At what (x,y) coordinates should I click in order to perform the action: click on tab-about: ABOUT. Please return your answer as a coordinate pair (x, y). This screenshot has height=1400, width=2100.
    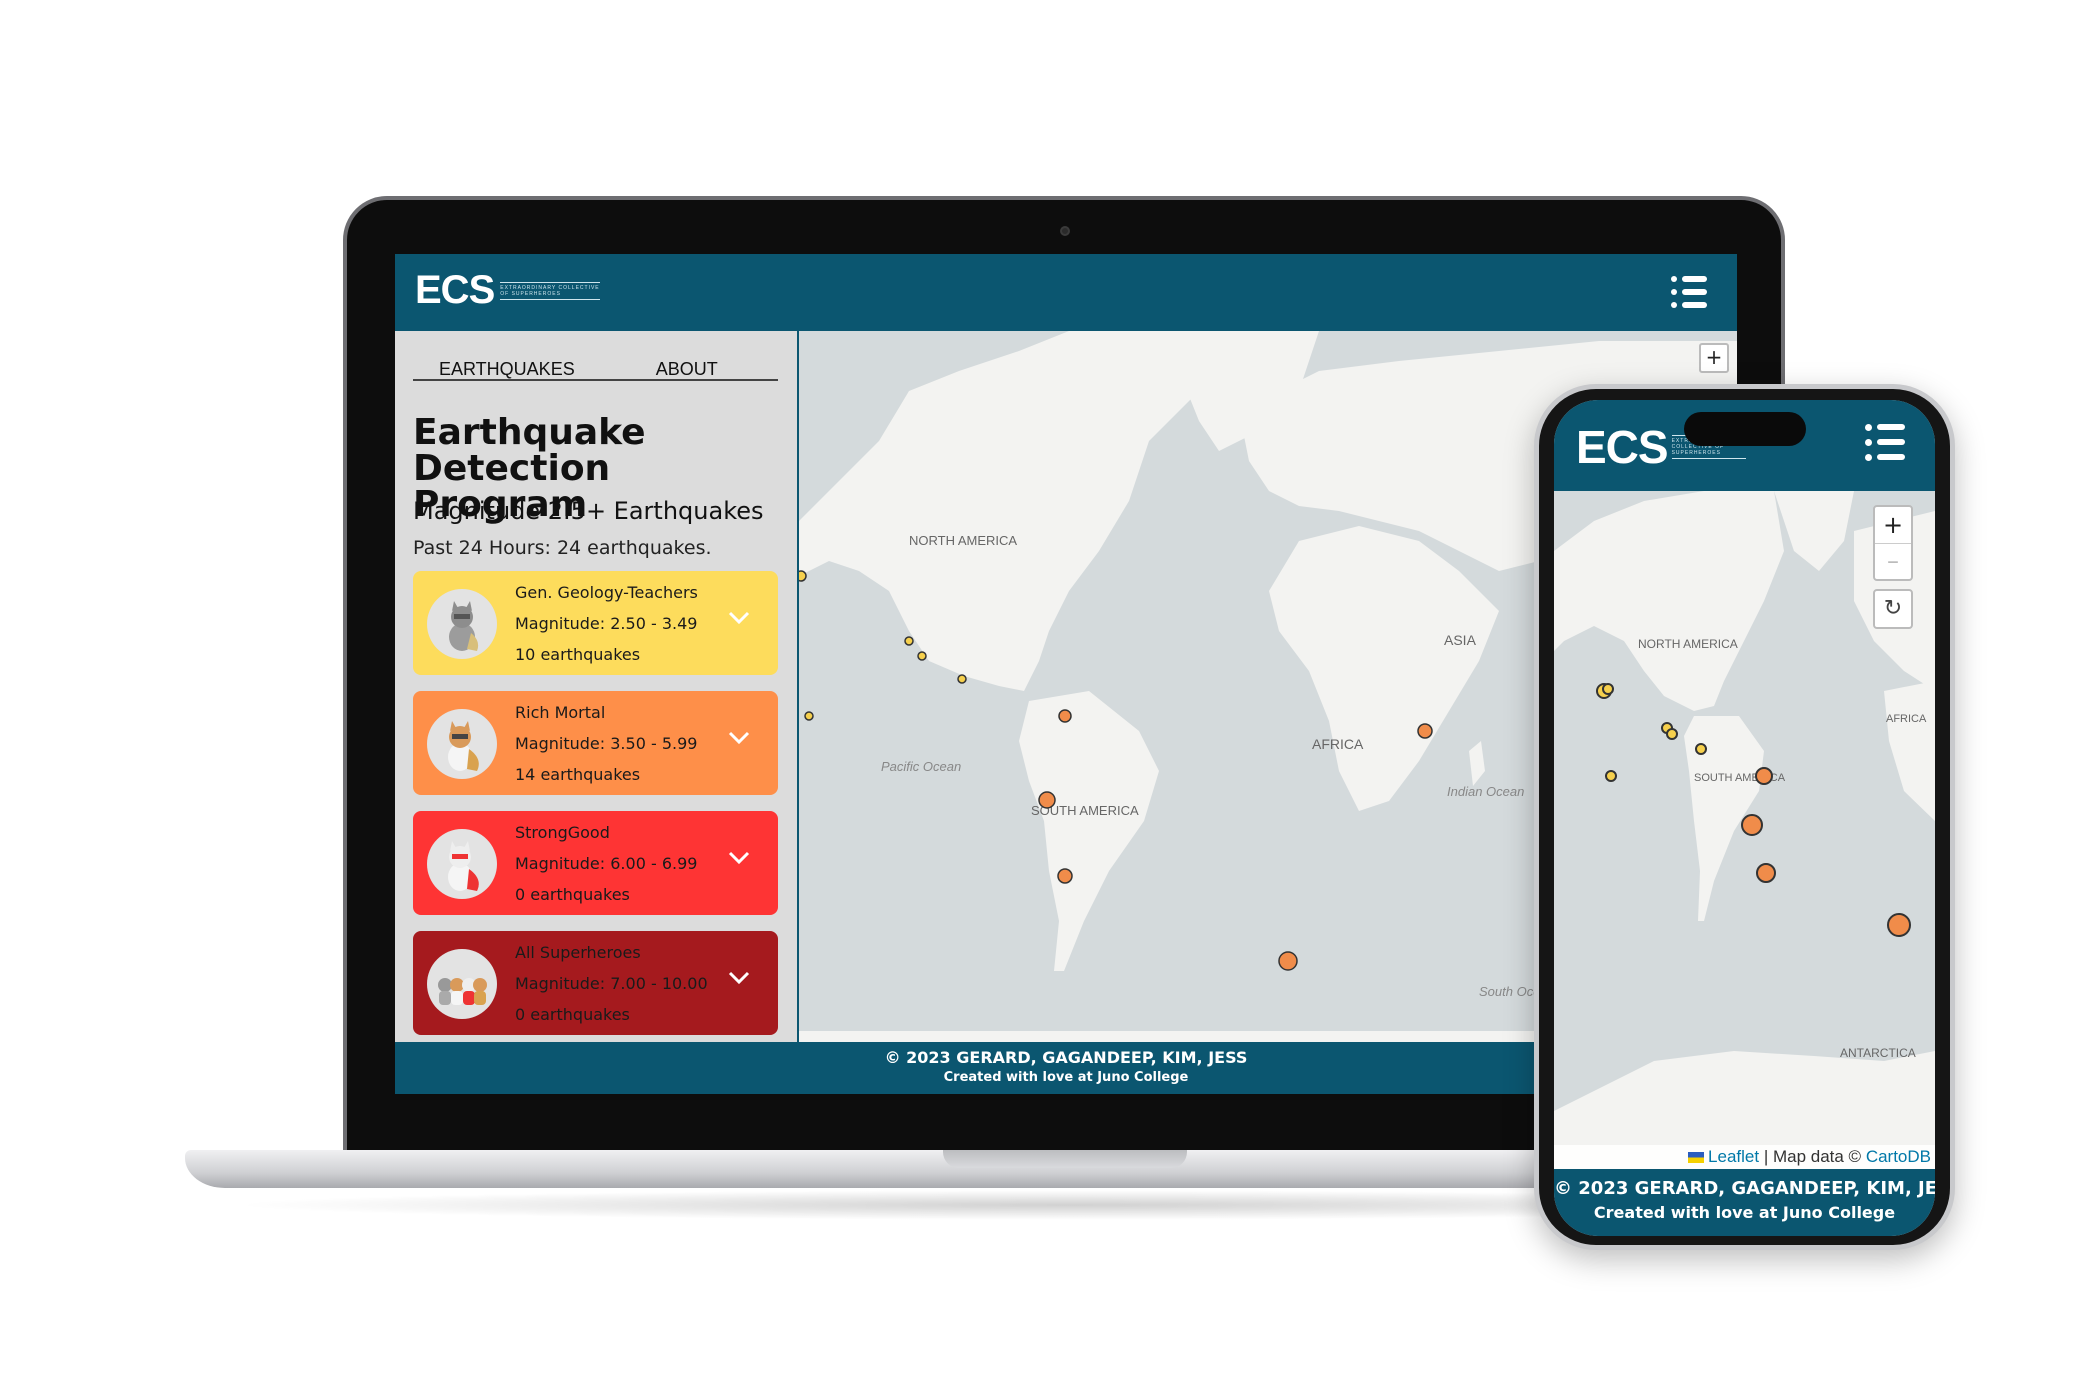
    Looking at the image, I should click on (687, 369).